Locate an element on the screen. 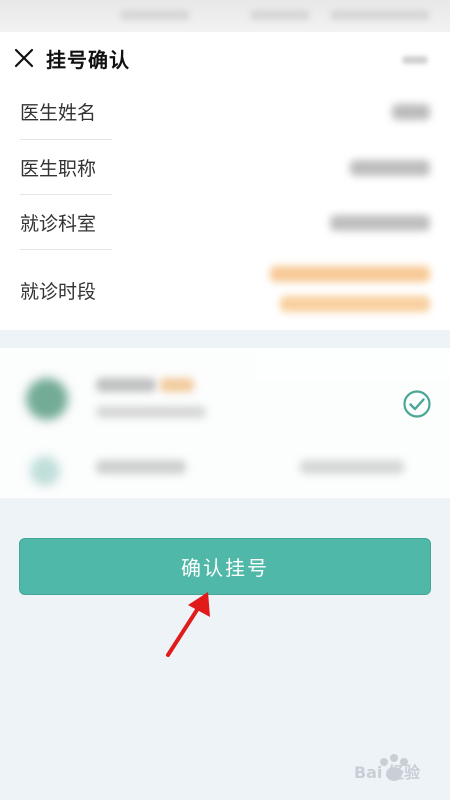 This screenshot has height=800, width=450. time-slot-value-line2 is located at coordinates (355, 304).